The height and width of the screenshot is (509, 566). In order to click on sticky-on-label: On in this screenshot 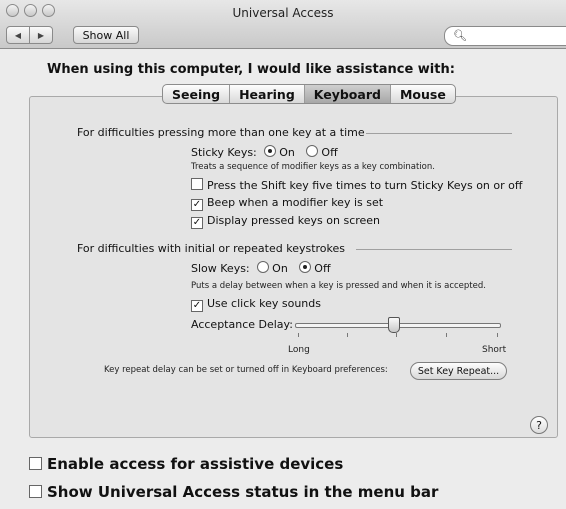, I will do `click(287, 152)`.